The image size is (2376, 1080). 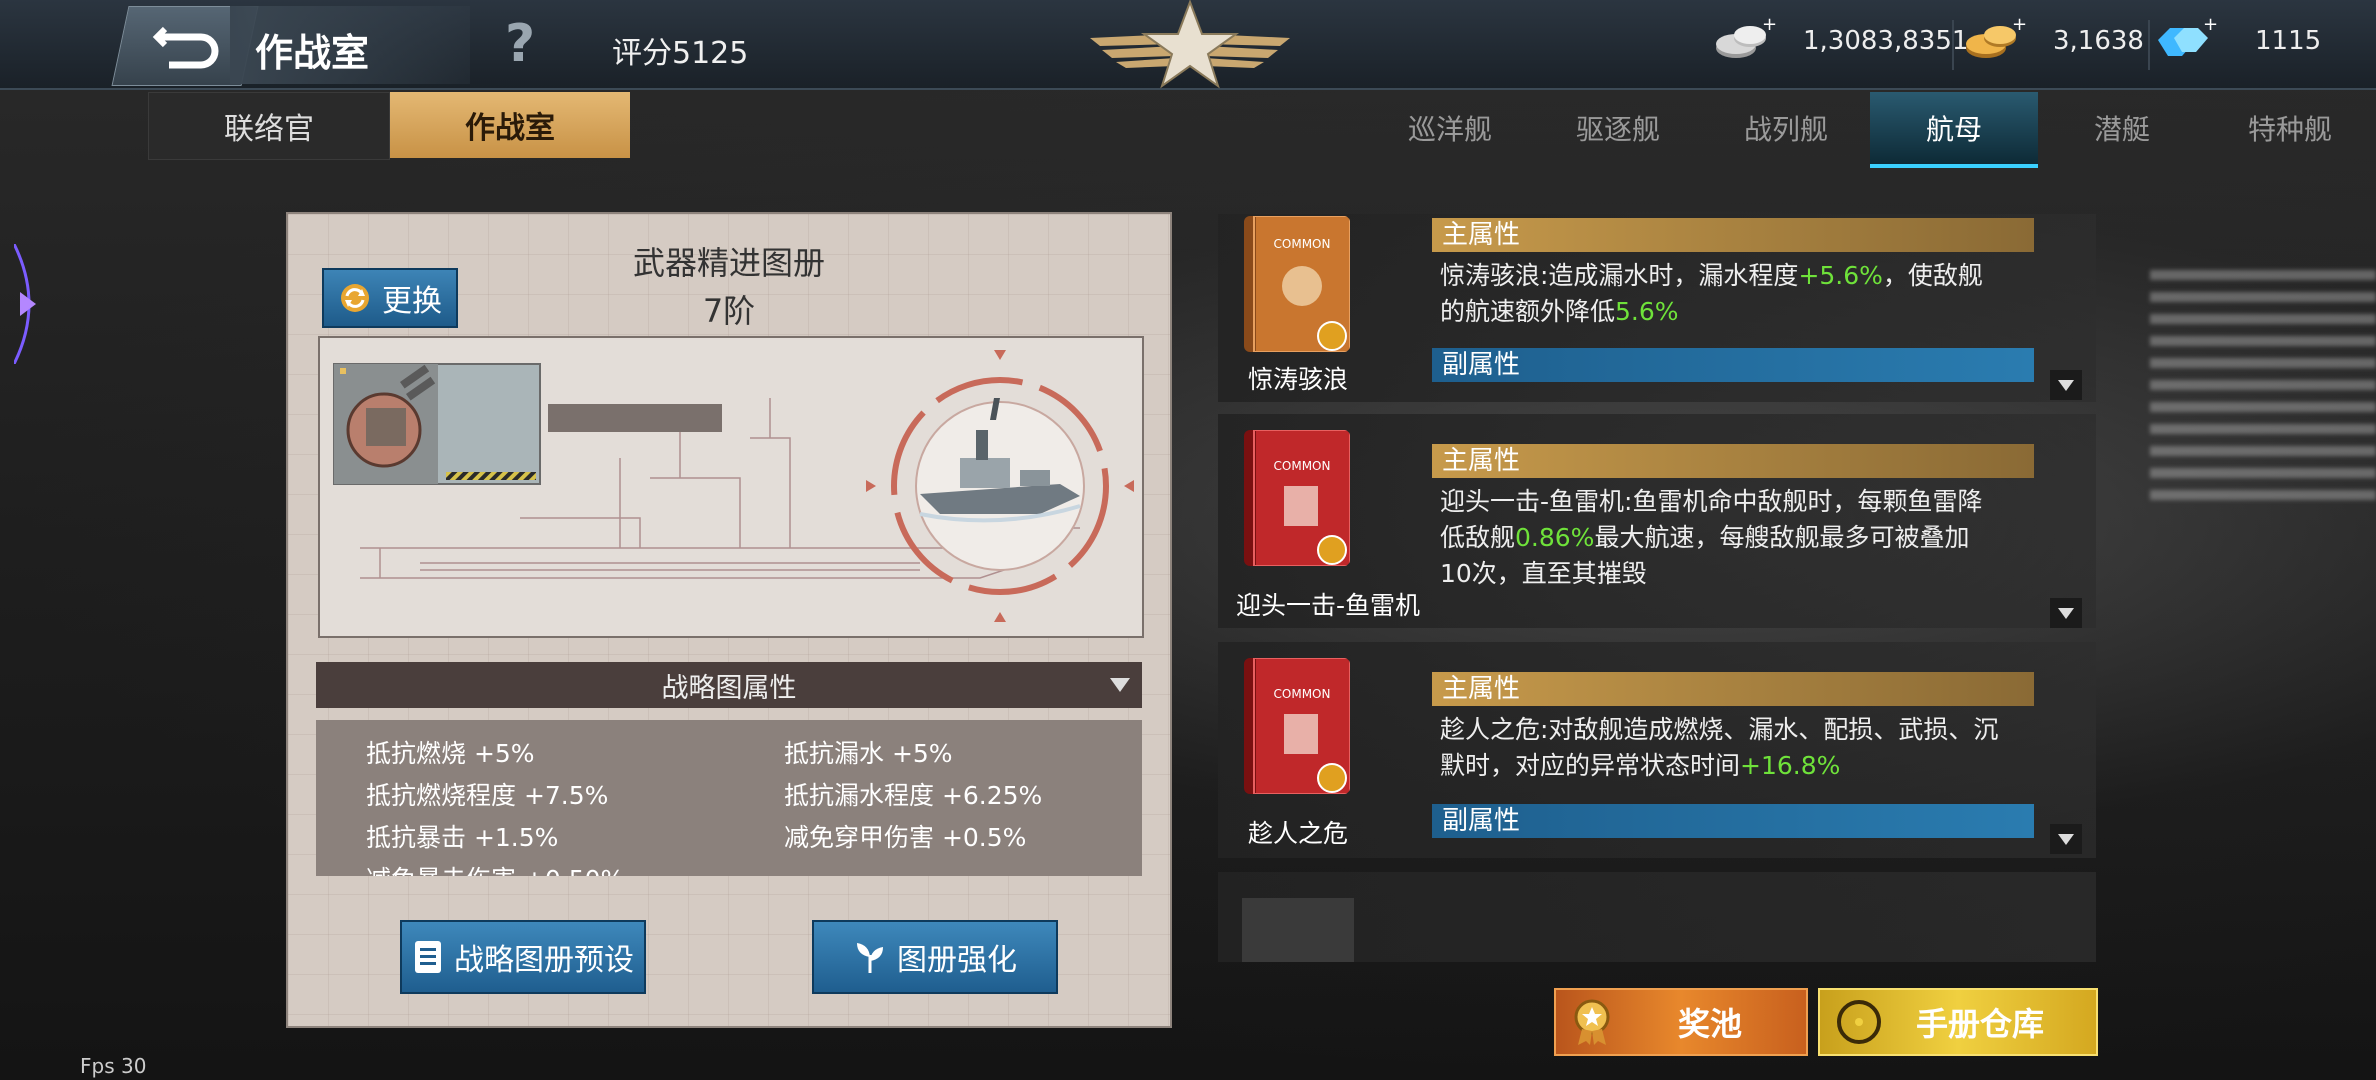 What do you see at coordinates (1298, 930) in the screenshot?
I see `empty-book-slot` at bounding box center [1298, 930].